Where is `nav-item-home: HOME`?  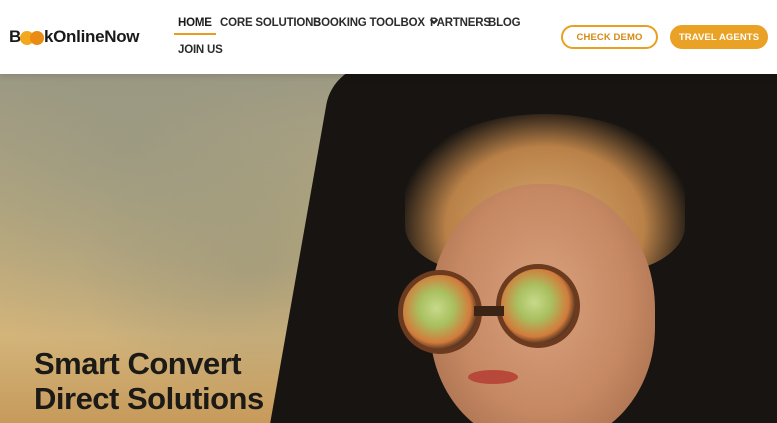 nav-item-home: HOME is located at coordinates (195, 26).